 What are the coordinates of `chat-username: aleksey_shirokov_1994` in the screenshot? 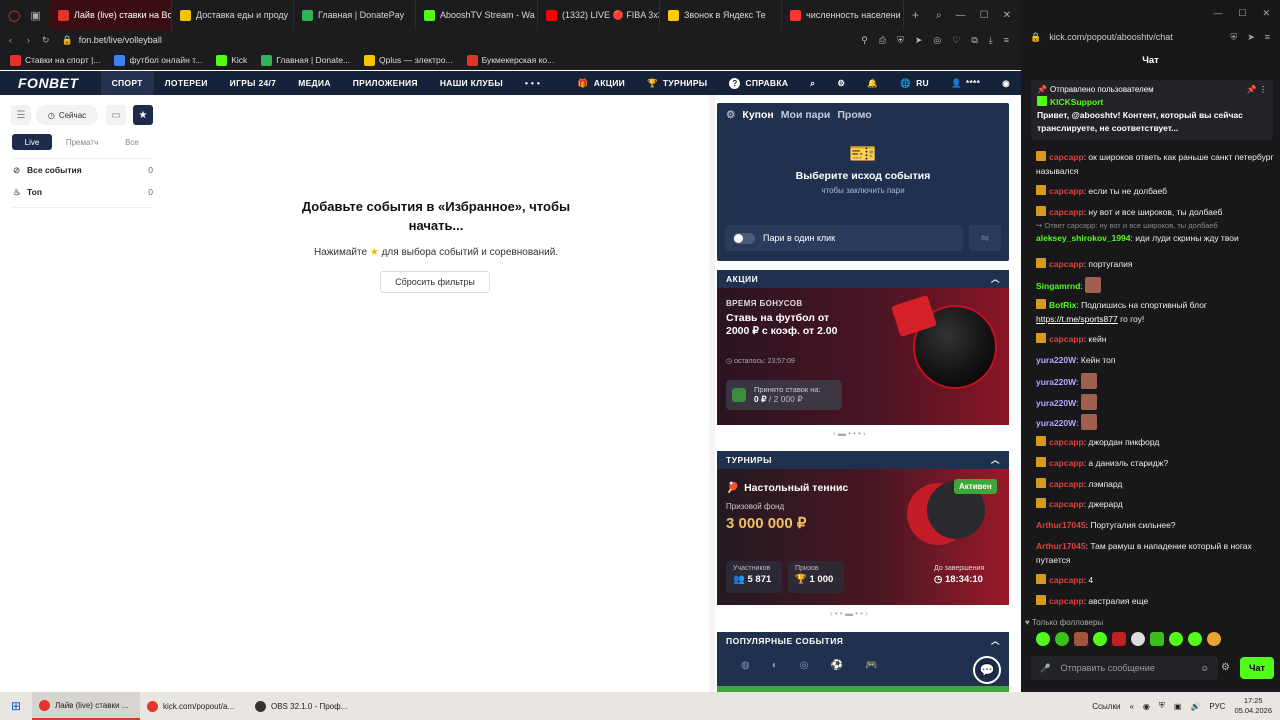 It's located at (1083, 238).